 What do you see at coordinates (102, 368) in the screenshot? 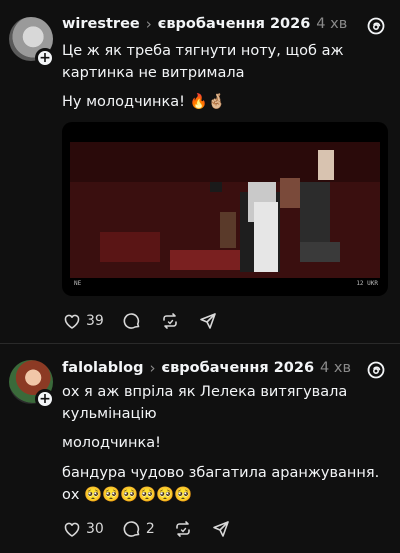
I see `username: falolablog` at bounding box center [102, 368].